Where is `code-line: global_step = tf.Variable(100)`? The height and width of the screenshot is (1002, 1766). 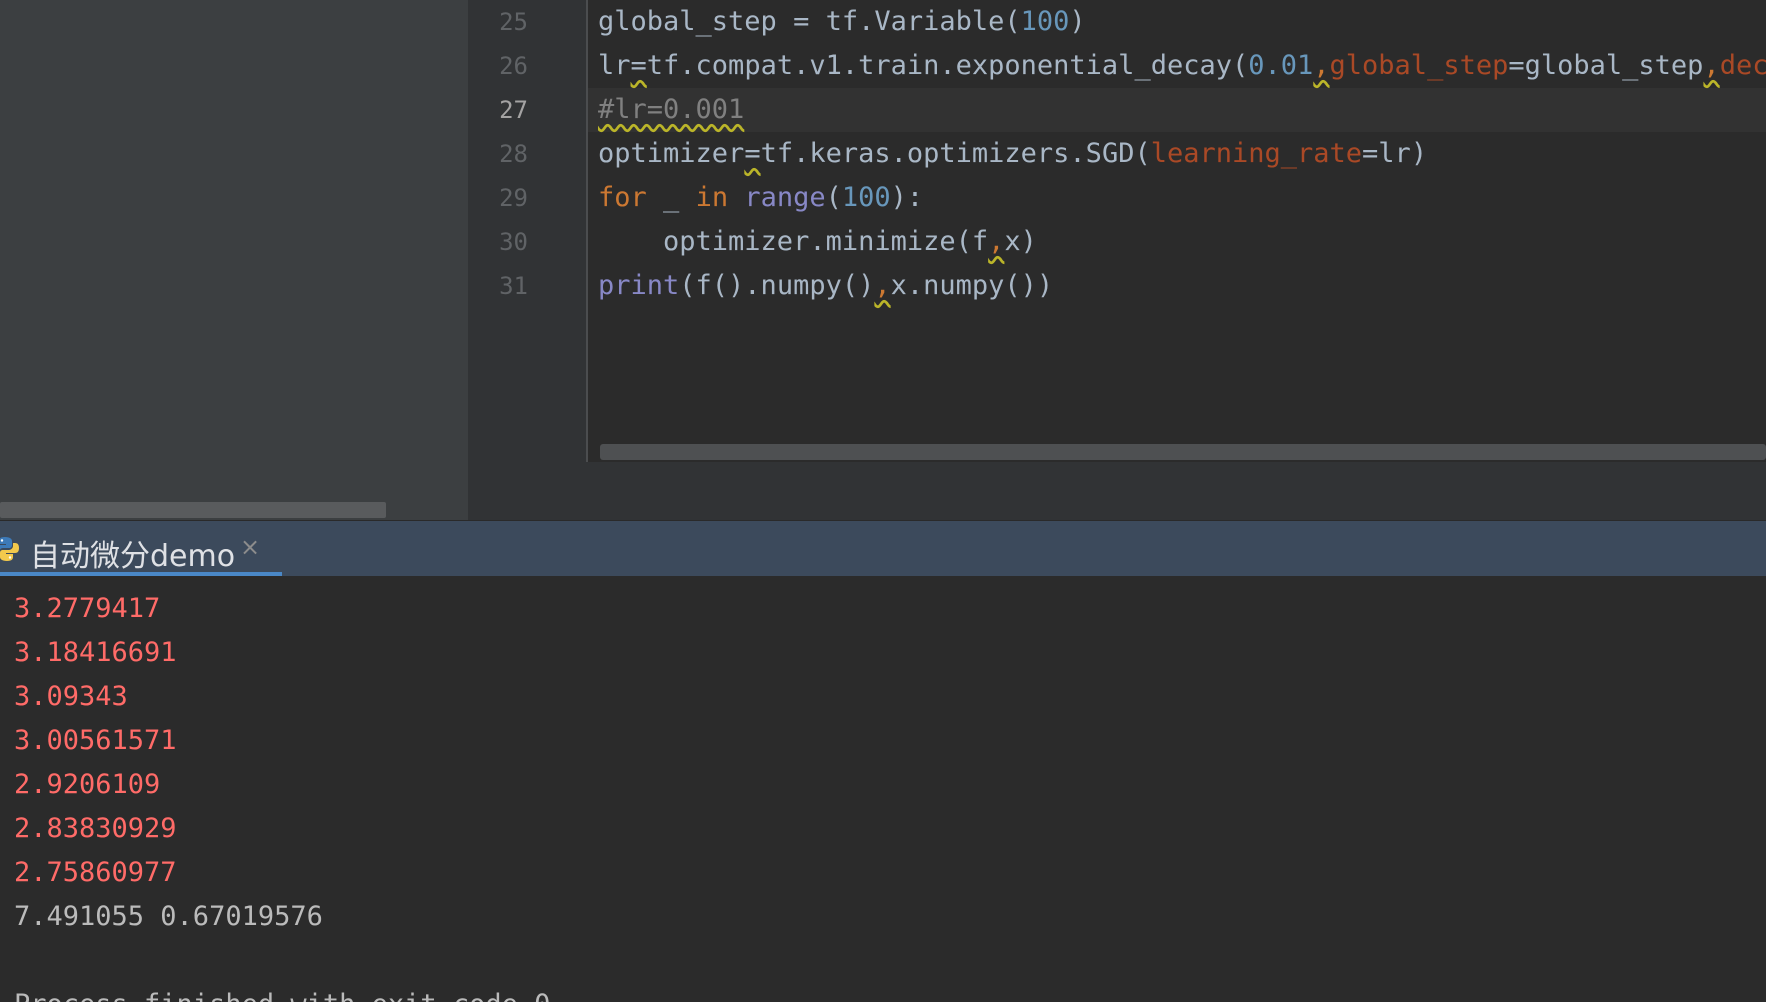
code-line: global_step = tf.Variable(100) is located at coordinates (842, 22).